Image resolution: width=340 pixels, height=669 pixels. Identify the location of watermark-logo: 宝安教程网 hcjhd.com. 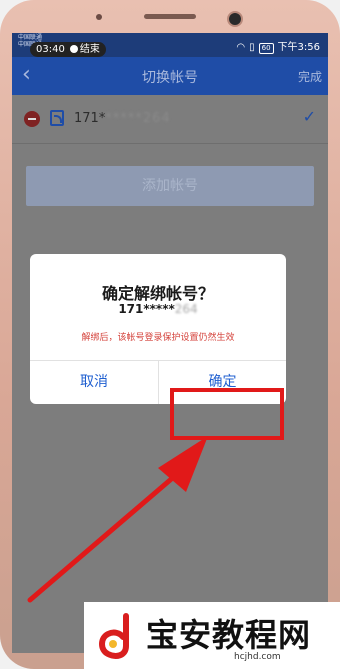
(212, 635).